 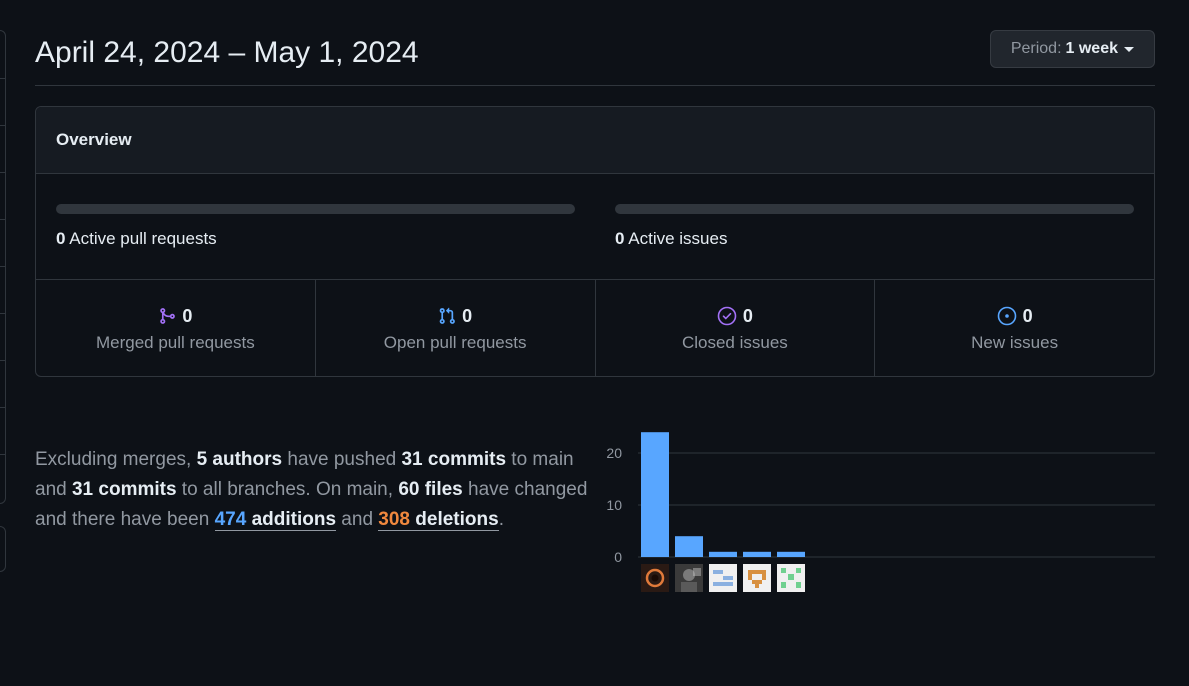 I want to click on git-merge-icon, so click(x=167, y=316).